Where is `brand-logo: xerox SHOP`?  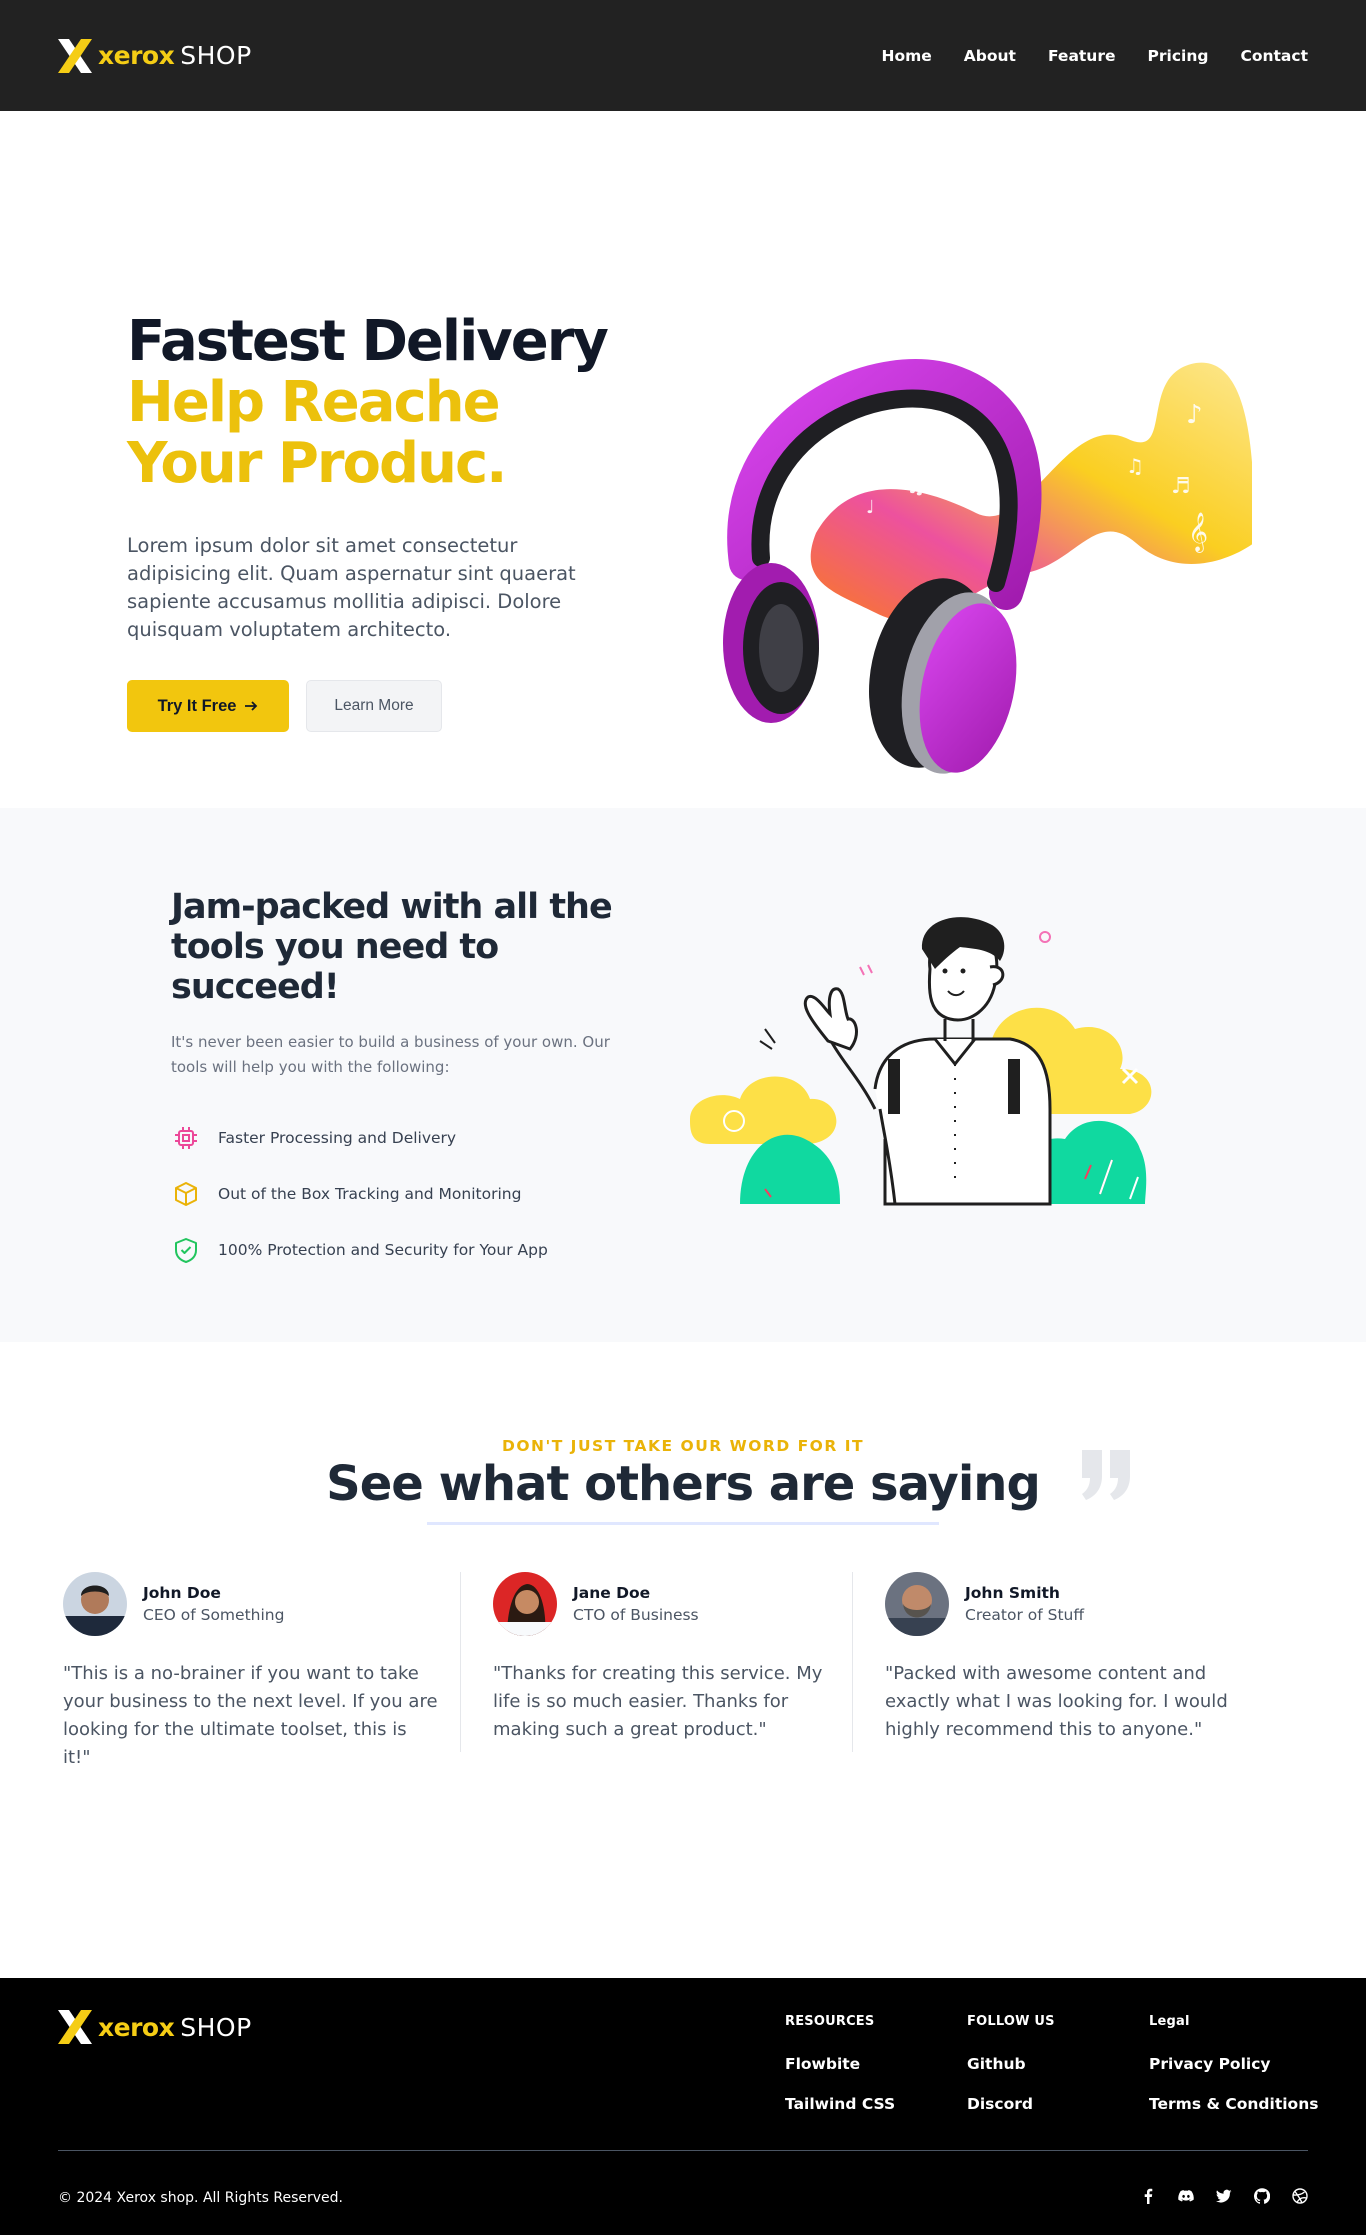
brand-logo: xerox SHOP is located at coordinates (155, 55).